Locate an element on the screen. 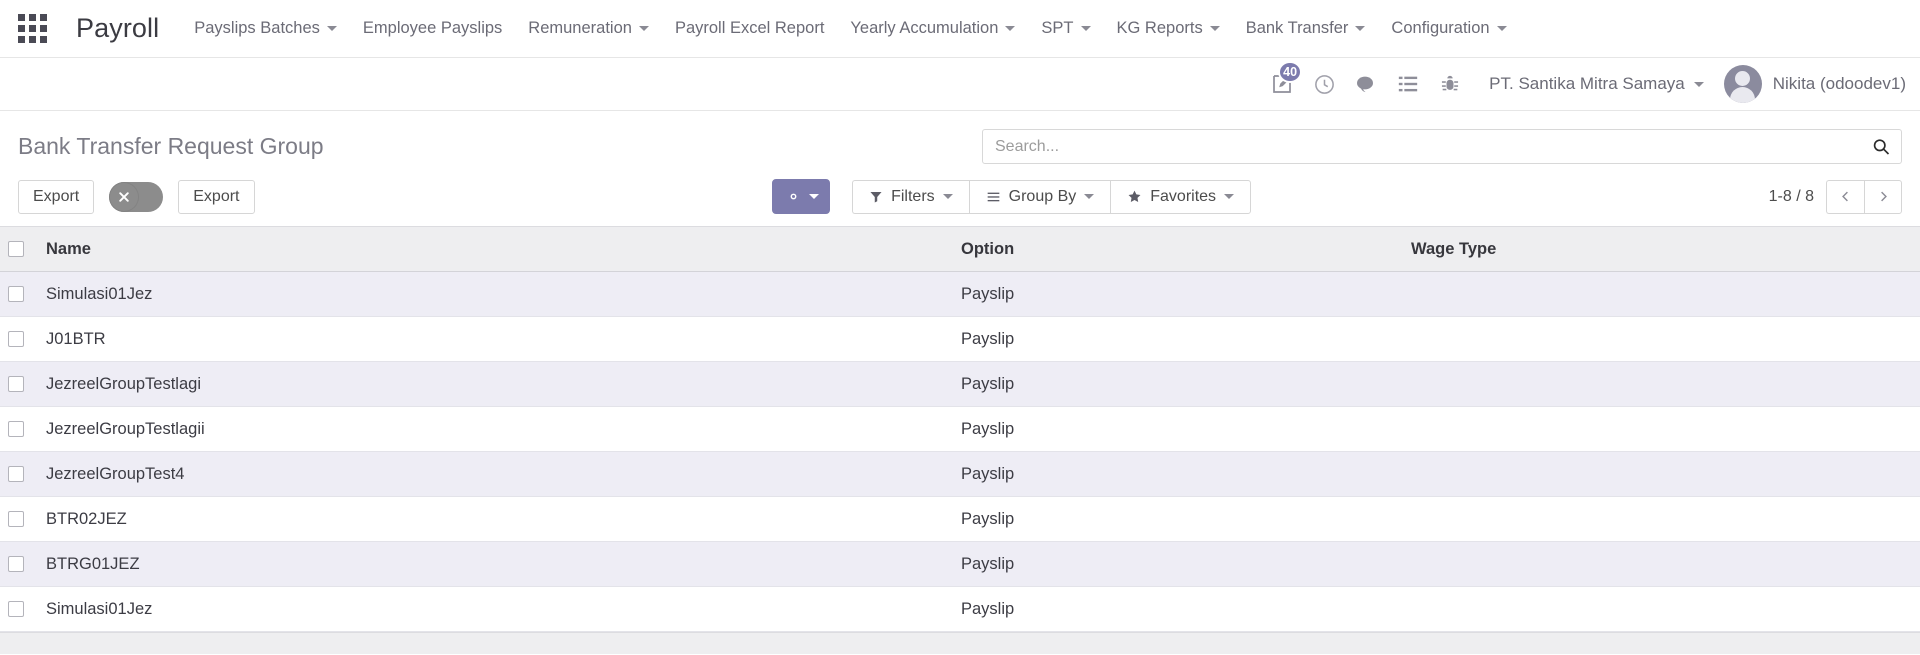 This screenshot has width=1920, height=655. menu-item-yearly-accumulation: Yearly Accumulation is located at coordinates (932, 28).